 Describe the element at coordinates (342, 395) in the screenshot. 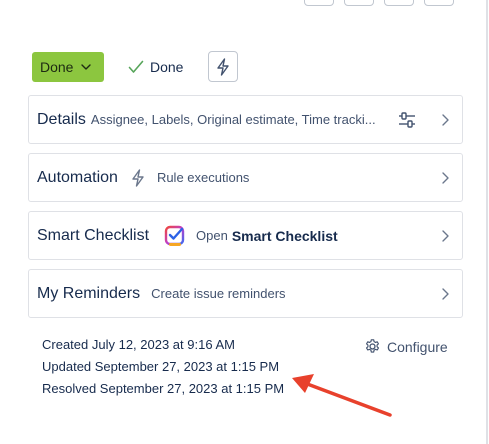

I see `annotation-arrow` at that location.